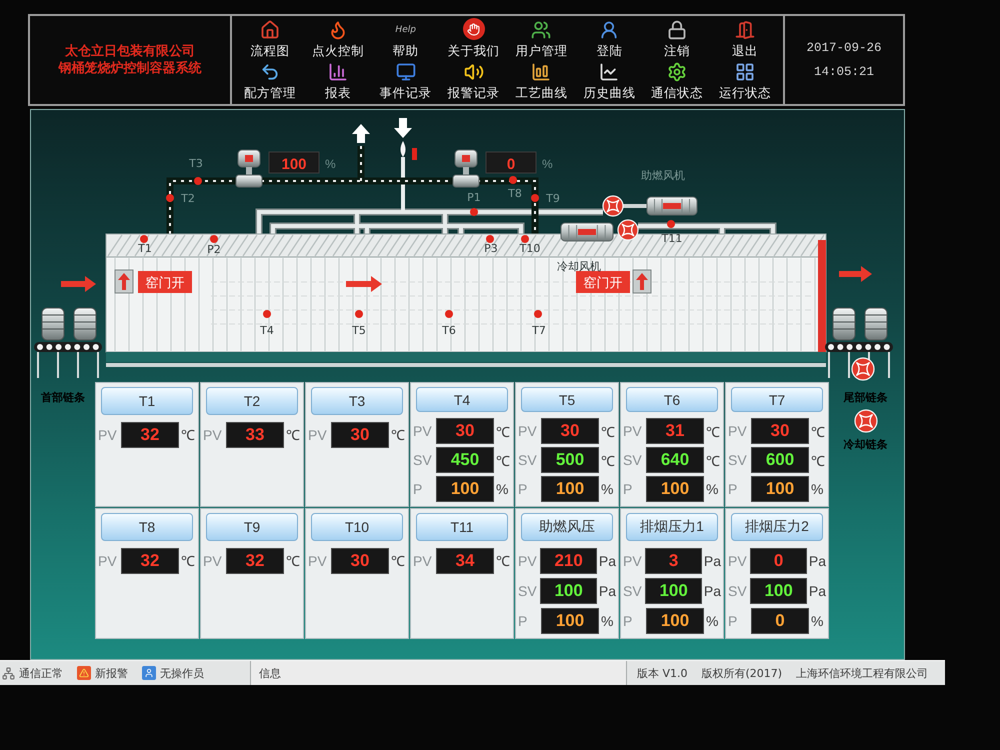  What do you see at coordinates (270, 30) in the screenshot?
I see `house-icon` at bounding box center [270, 30].